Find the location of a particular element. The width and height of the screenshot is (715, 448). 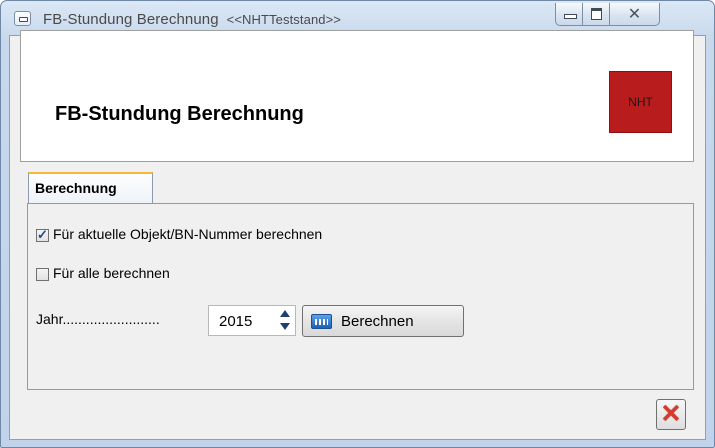

window-subtitle: <<NHTTeststand>> is located at coordinates (283, 19).